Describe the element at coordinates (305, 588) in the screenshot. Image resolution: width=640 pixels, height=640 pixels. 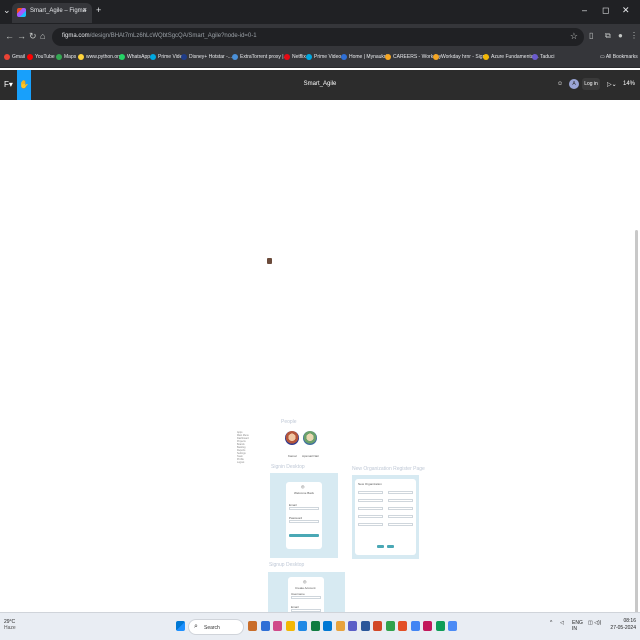
I see `signup-title: Create Account` at that location.